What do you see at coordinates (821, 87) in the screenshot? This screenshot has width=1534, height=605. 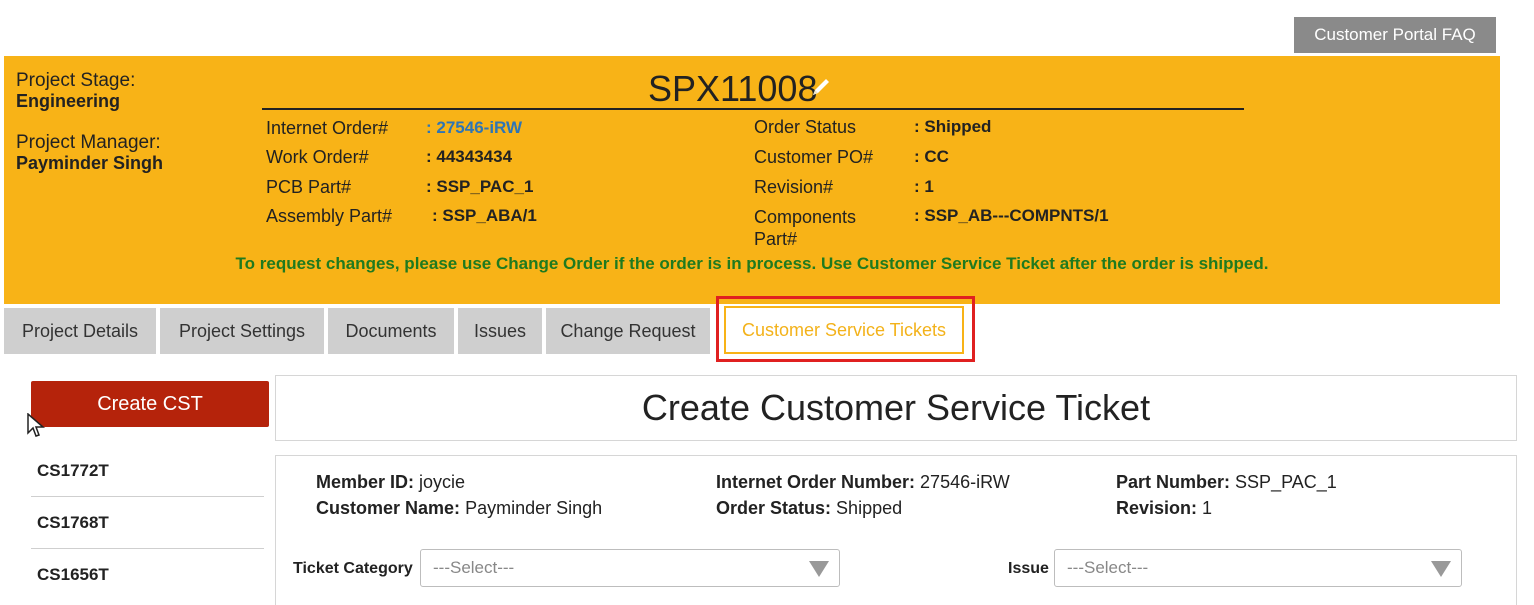 I see `edit-pencil-icon` at bounding box center [821, 87].